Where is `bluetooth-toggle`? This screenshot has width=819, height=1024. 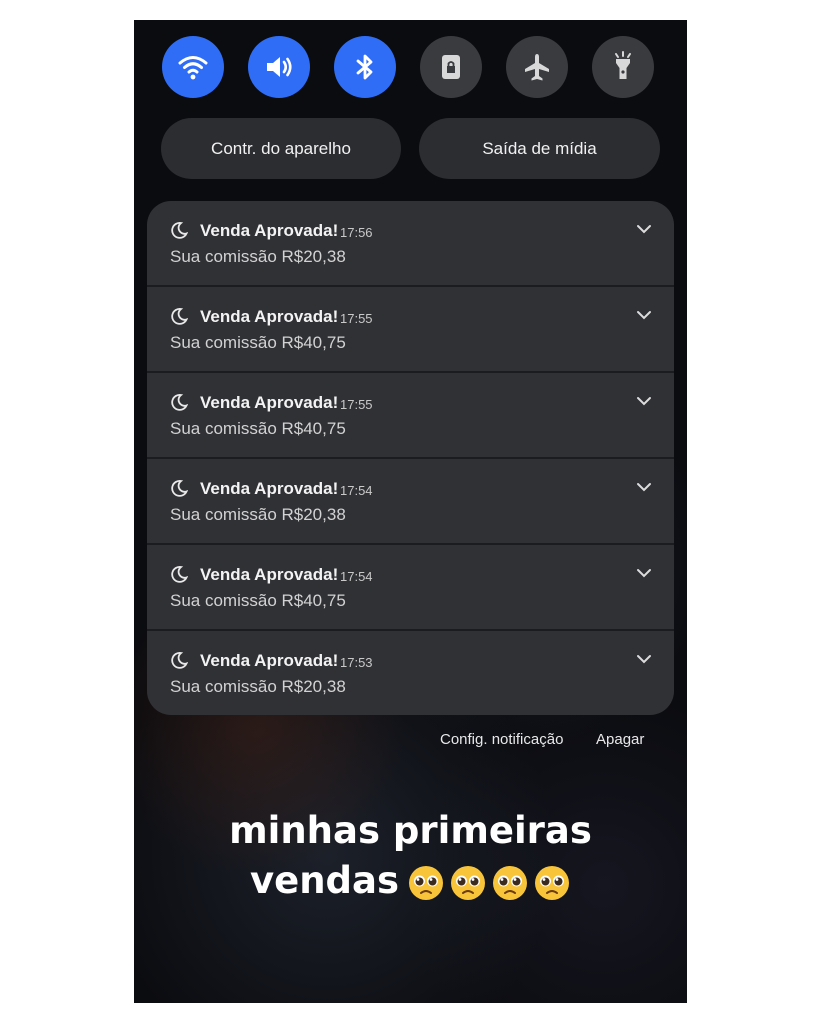
bluetooth-toggle is located at coordinates (365, 67).